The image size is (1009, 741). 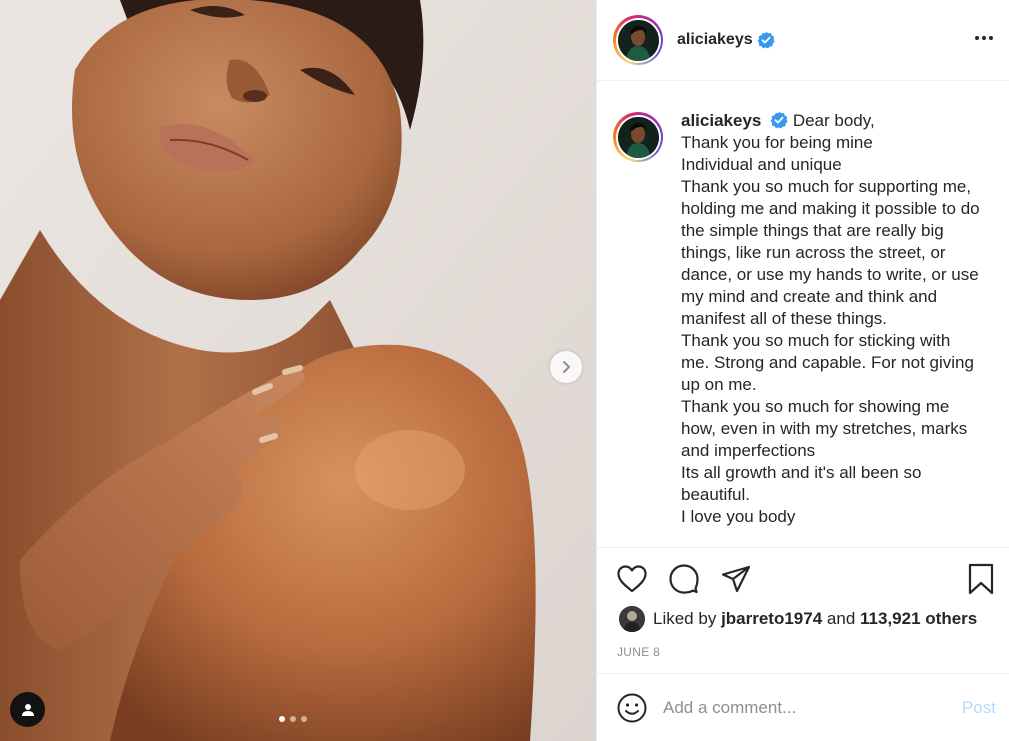 What do you see at coordinates (721, 120) in the screenshot?
I see `caption-username: aliciakeys` at bounding box center [721, 120].